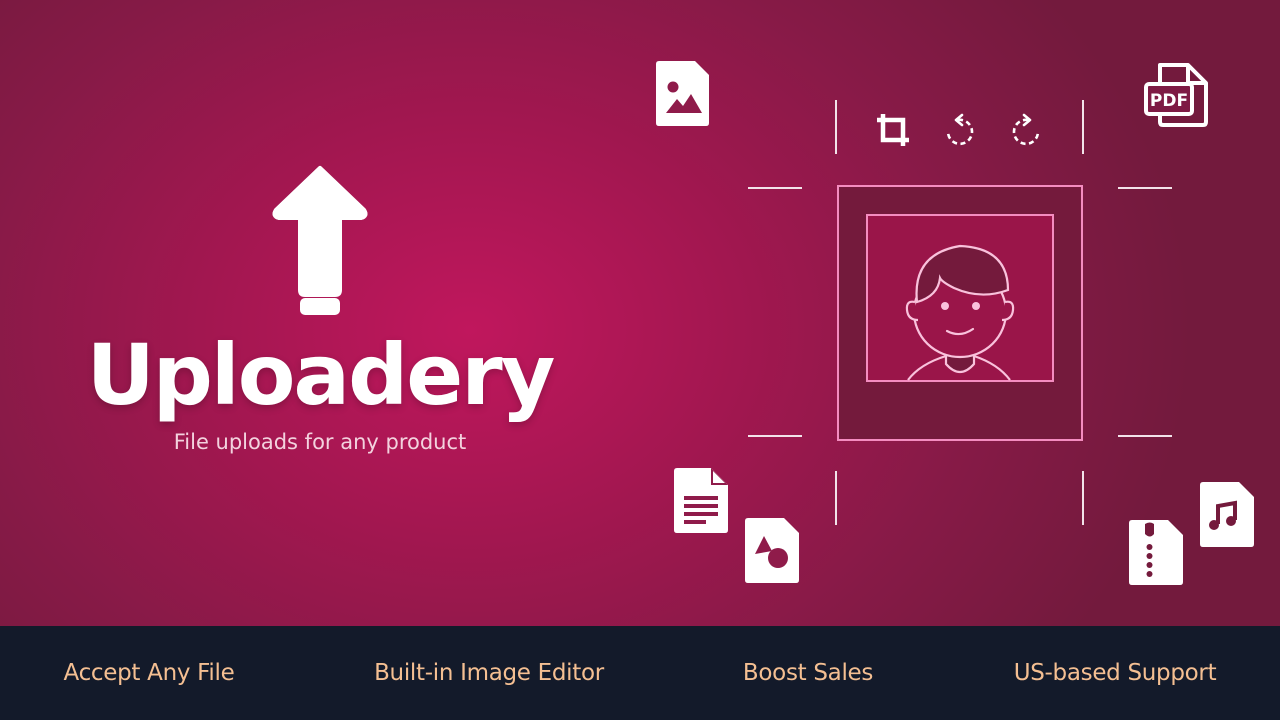  Describe the element at coordinates (682, 93) in the screenshot. I see `image-file-icon` at that location.